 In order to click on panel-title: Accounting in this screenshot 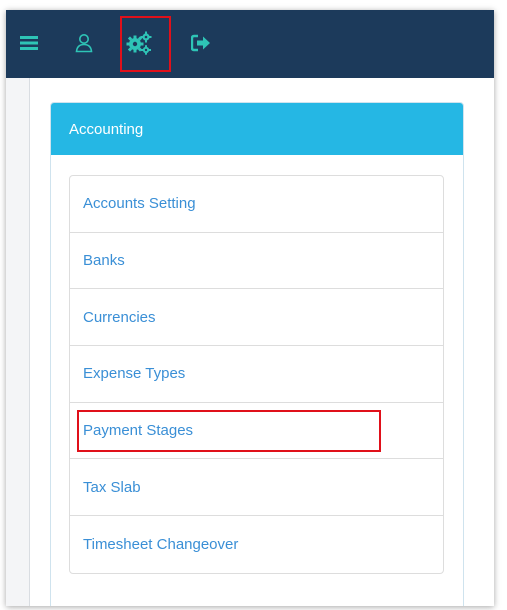, I will do `click(257, 129)`.